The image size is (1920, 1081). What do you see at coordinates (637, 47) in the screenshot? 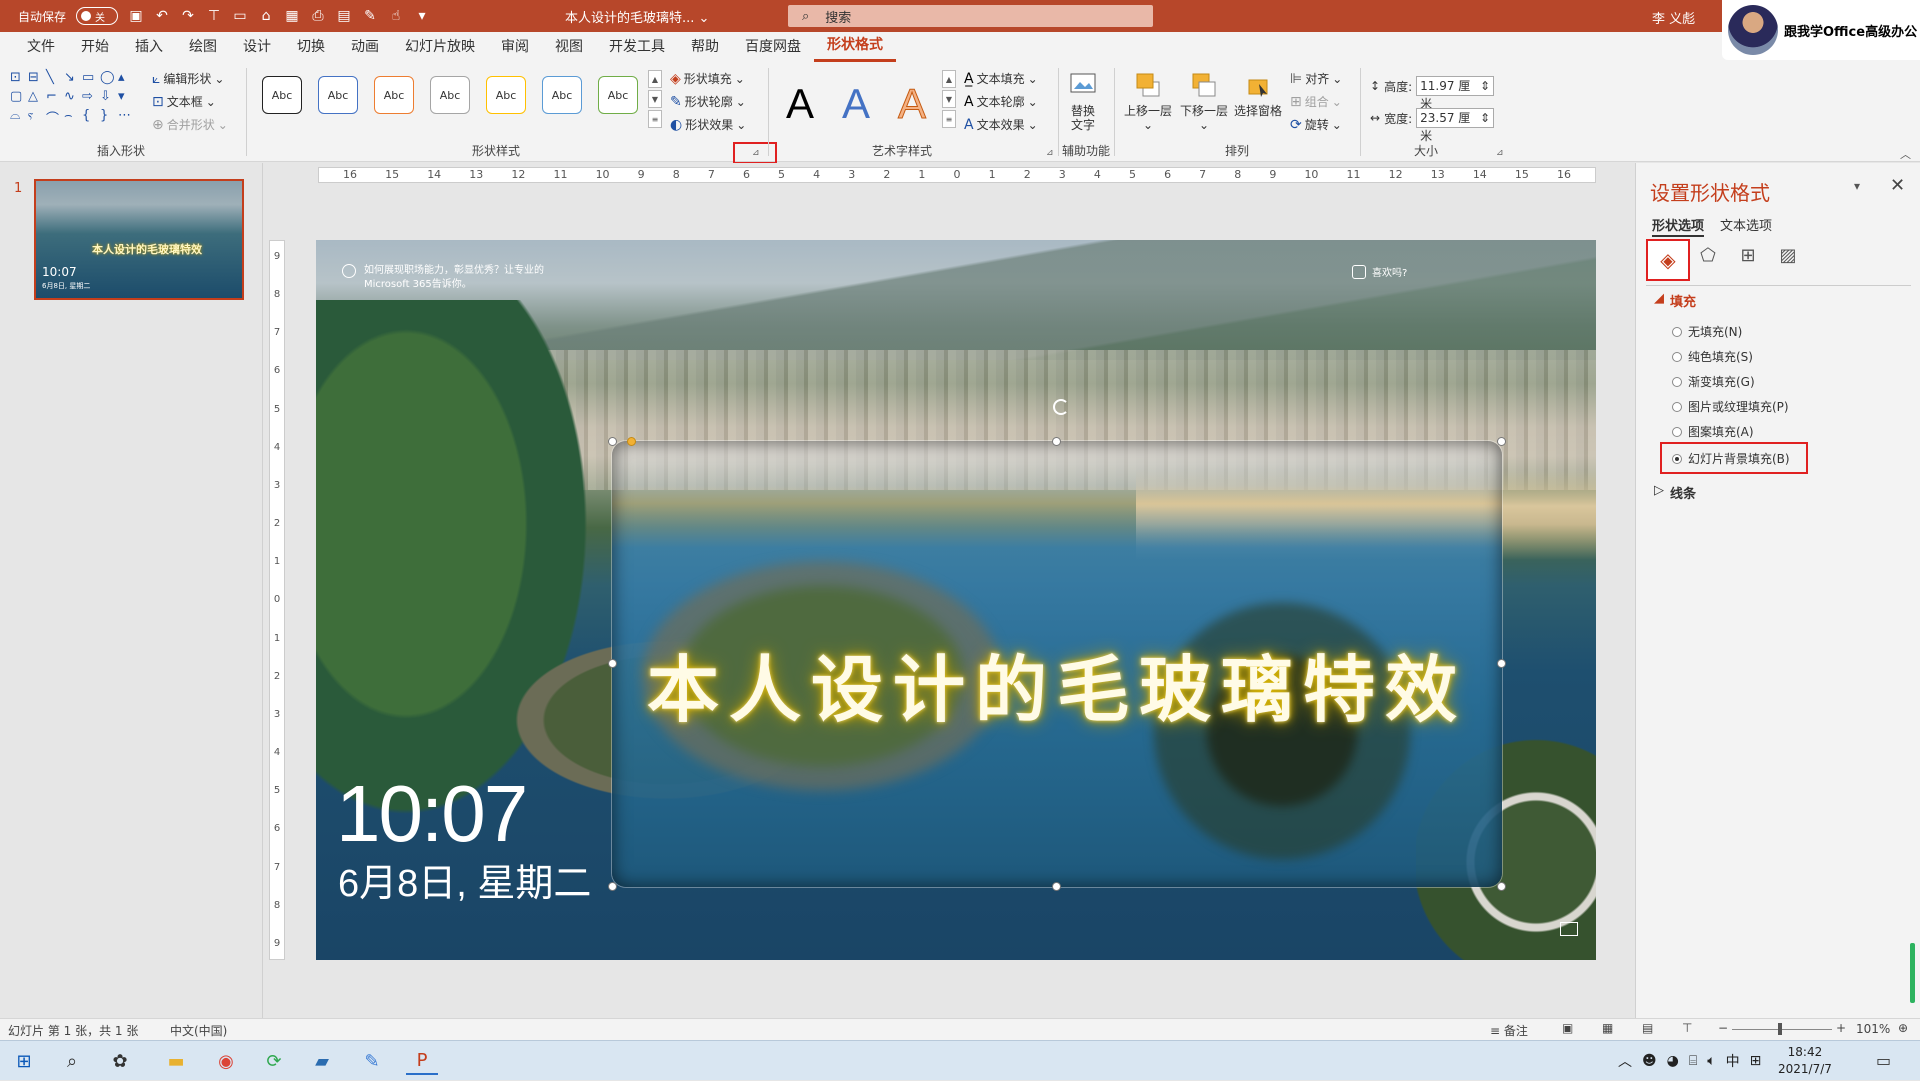
I see `tab-developer: 开发工具` at bounding box center [637, 47].